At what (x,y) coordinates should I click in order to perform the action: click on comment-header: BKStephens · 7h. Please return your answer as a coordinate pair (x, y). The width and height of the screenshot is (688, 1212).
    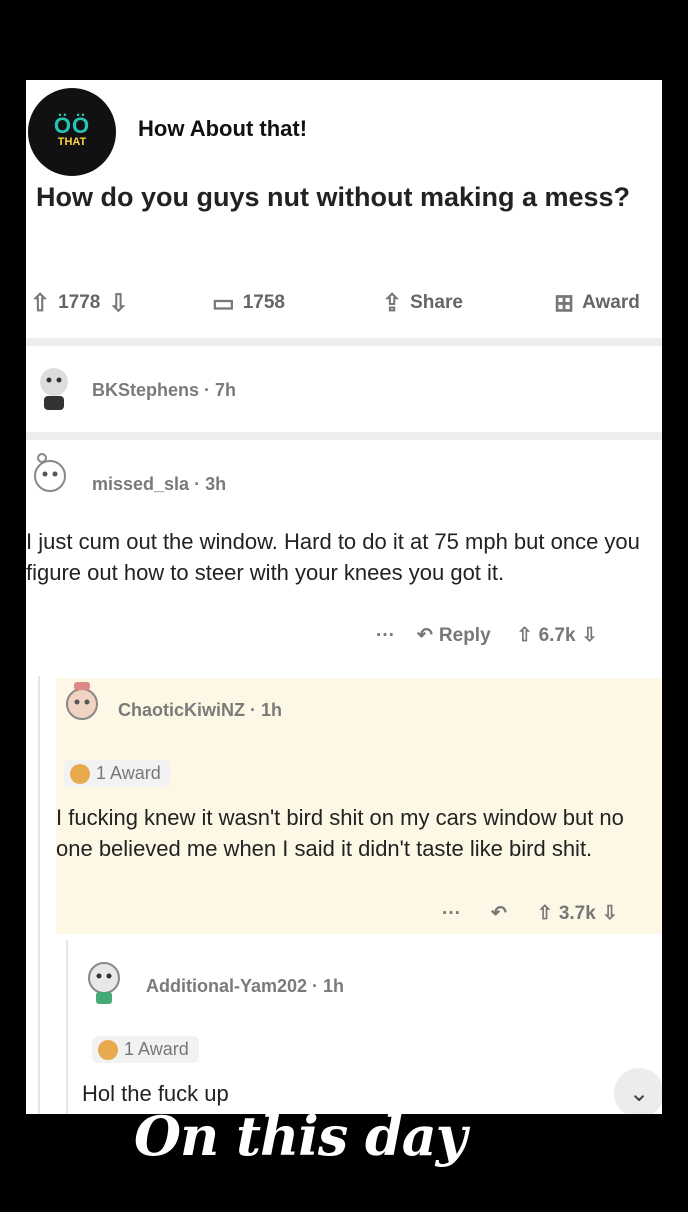
    Looking at the image, I should click on (164, 390).